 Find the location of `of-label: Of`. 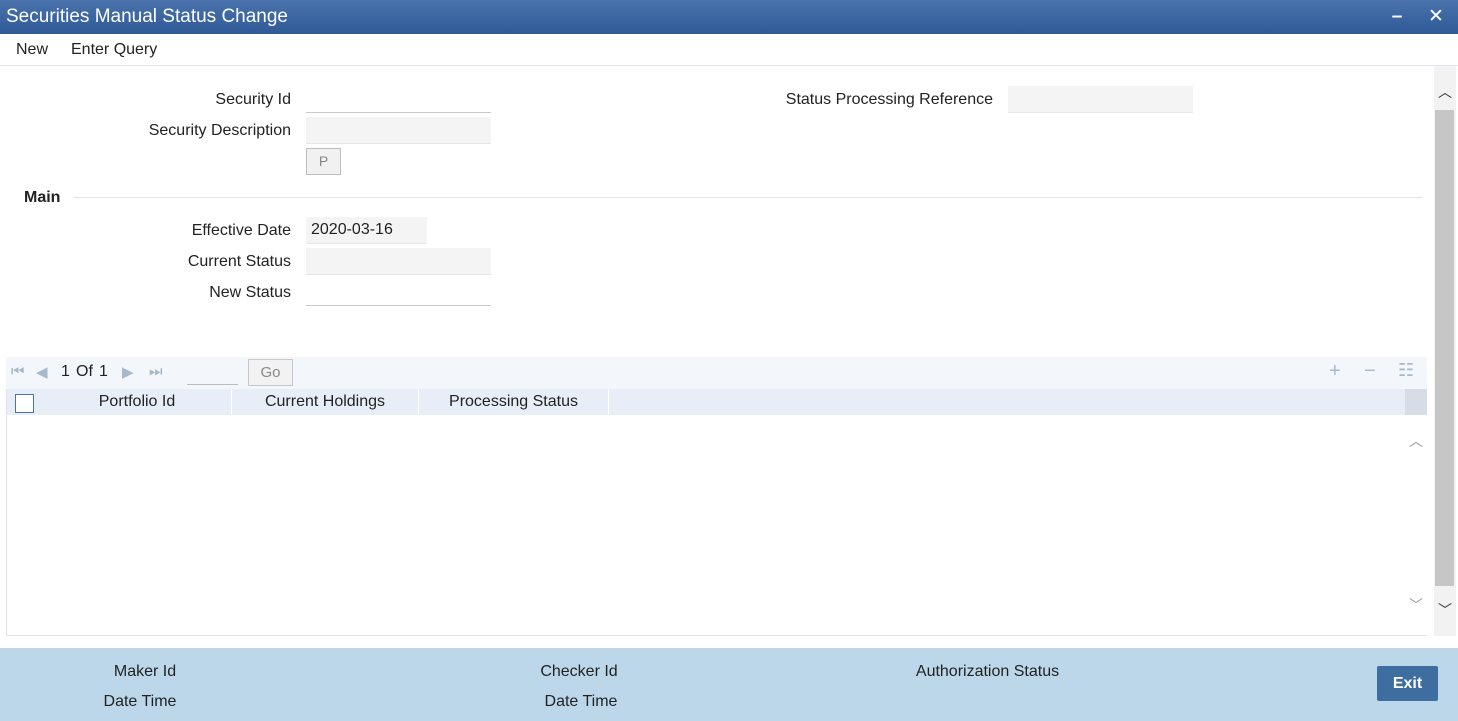

of-label: Of is located at coordinates (84, 371).